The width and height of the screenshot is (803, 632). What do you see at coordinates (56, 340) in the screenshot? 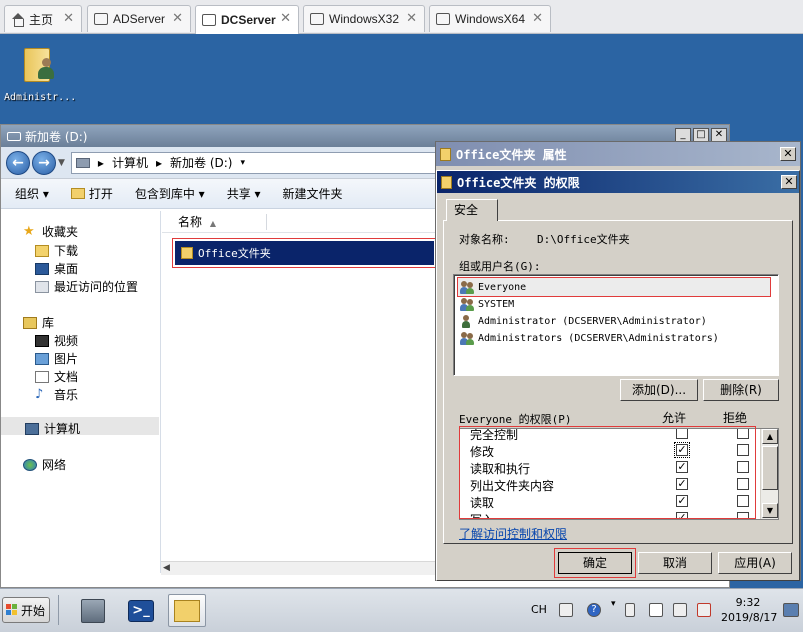
I see `nav-videos: 视频` at bounding box center [56, 340].